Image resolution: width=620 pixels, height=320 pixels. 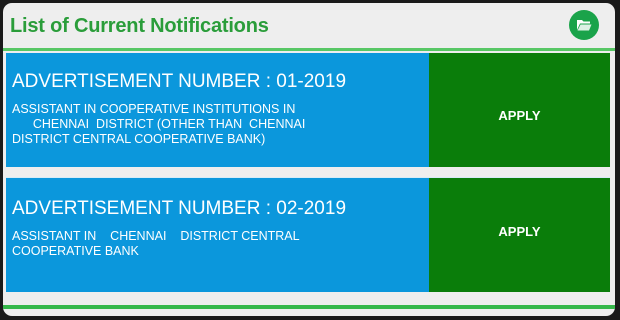 What do you see at coordinates (139, 26) in the screenshot?
I see `panel-title: List of Current Notifications` at bounding box center [139, 26].